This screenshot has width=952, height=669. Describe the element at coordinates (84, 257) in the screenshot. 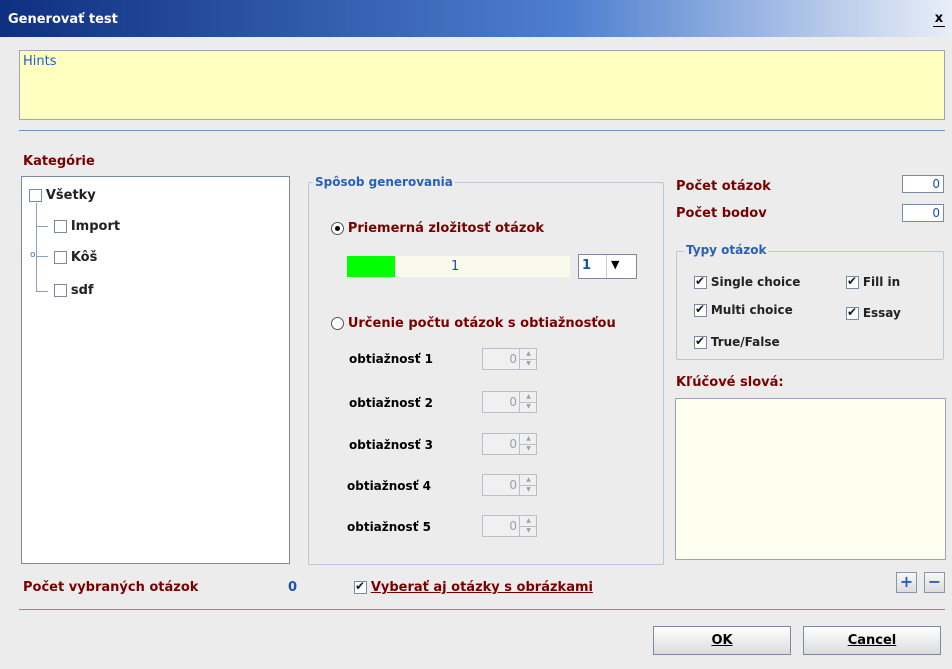

I see `tree-item-label: Kôš` at that location.